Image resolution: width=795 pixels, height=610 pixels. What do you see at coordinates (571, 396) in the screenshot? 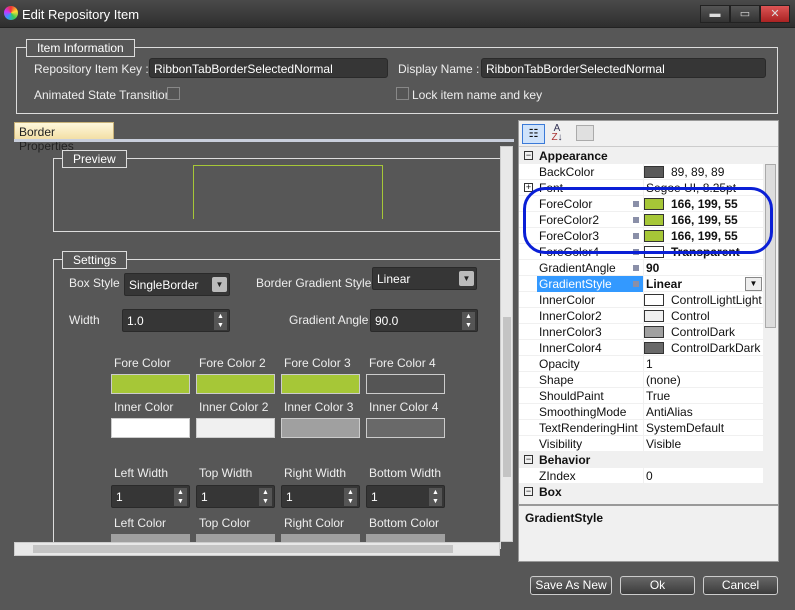
I see `property-name: ShouldPaint` at bounding box center [571, 396].